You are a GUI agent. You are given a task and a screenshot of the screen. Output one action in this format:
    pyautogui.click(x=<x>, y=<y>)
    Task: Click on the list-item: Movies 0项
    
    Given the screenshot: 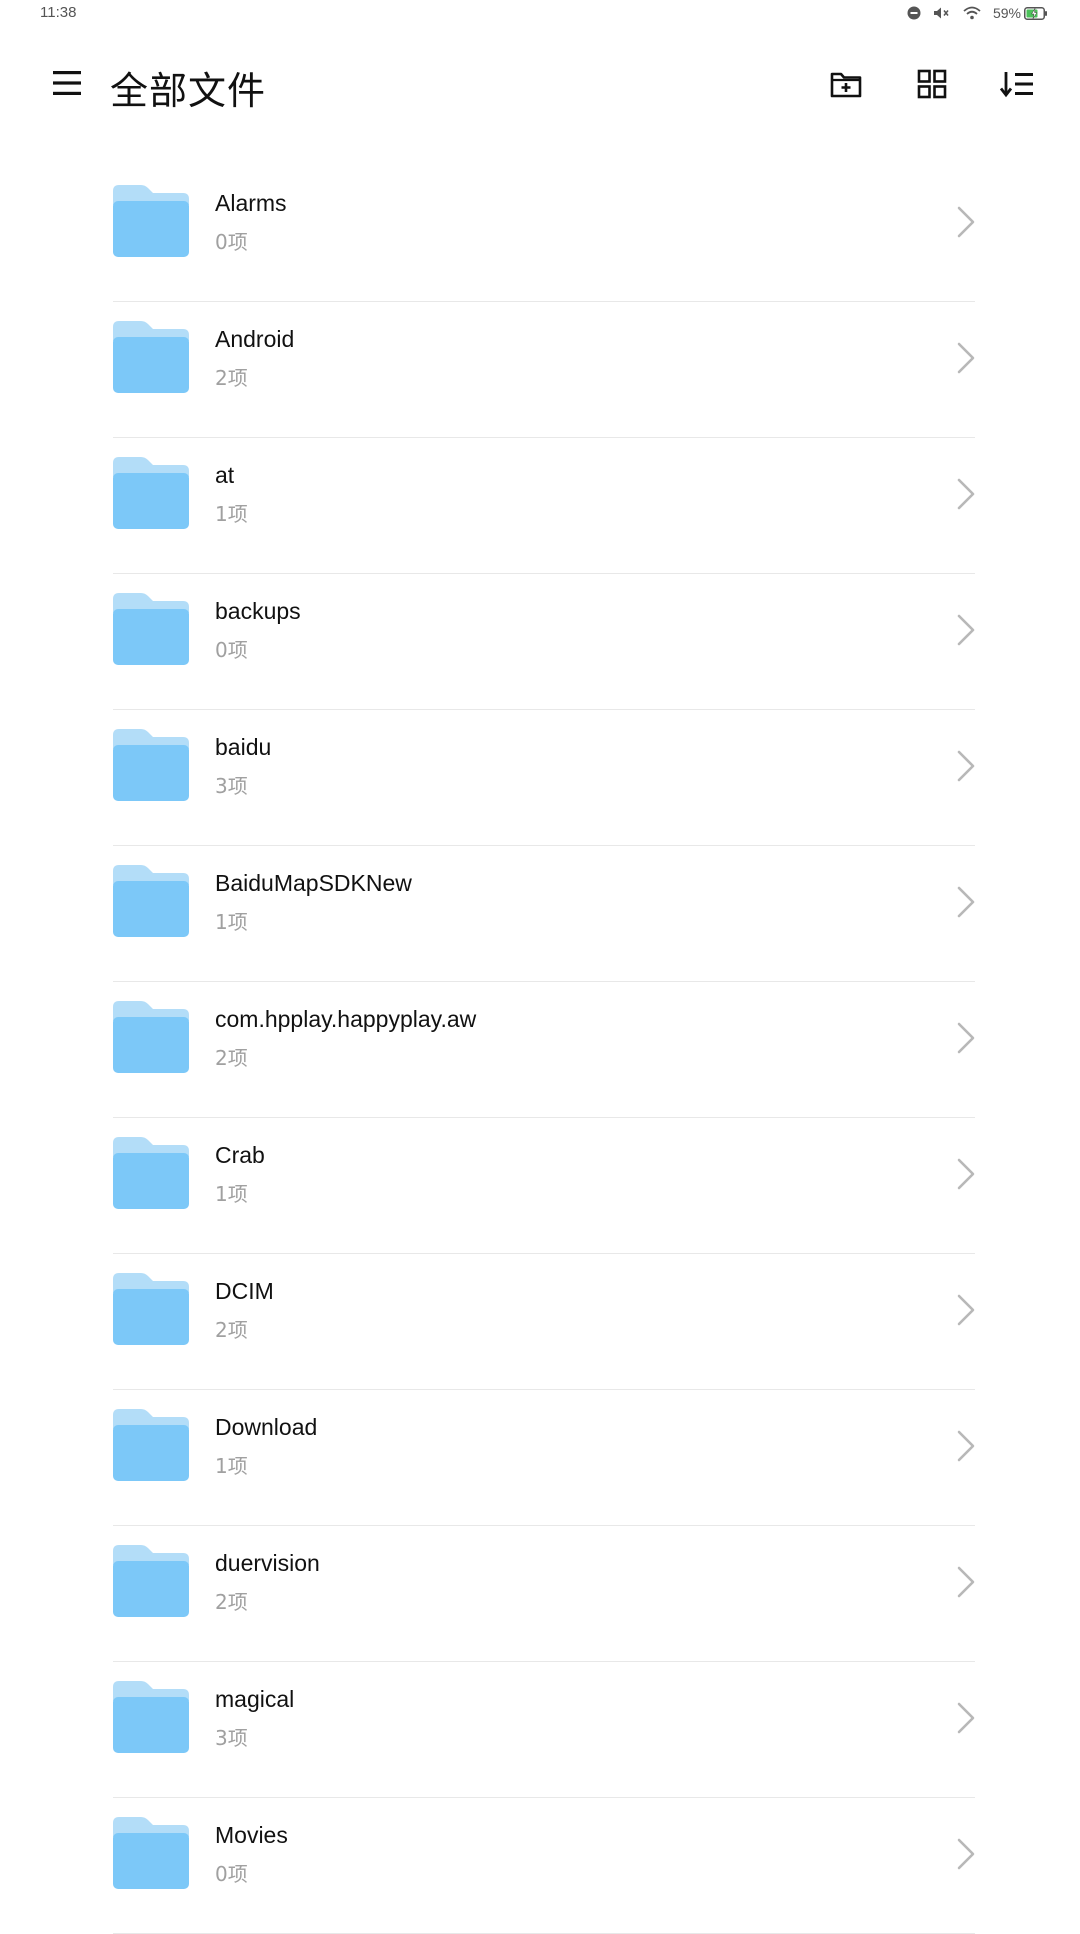 What is the action you would take?
    pyautogui.click(x=540, y=1866)
    